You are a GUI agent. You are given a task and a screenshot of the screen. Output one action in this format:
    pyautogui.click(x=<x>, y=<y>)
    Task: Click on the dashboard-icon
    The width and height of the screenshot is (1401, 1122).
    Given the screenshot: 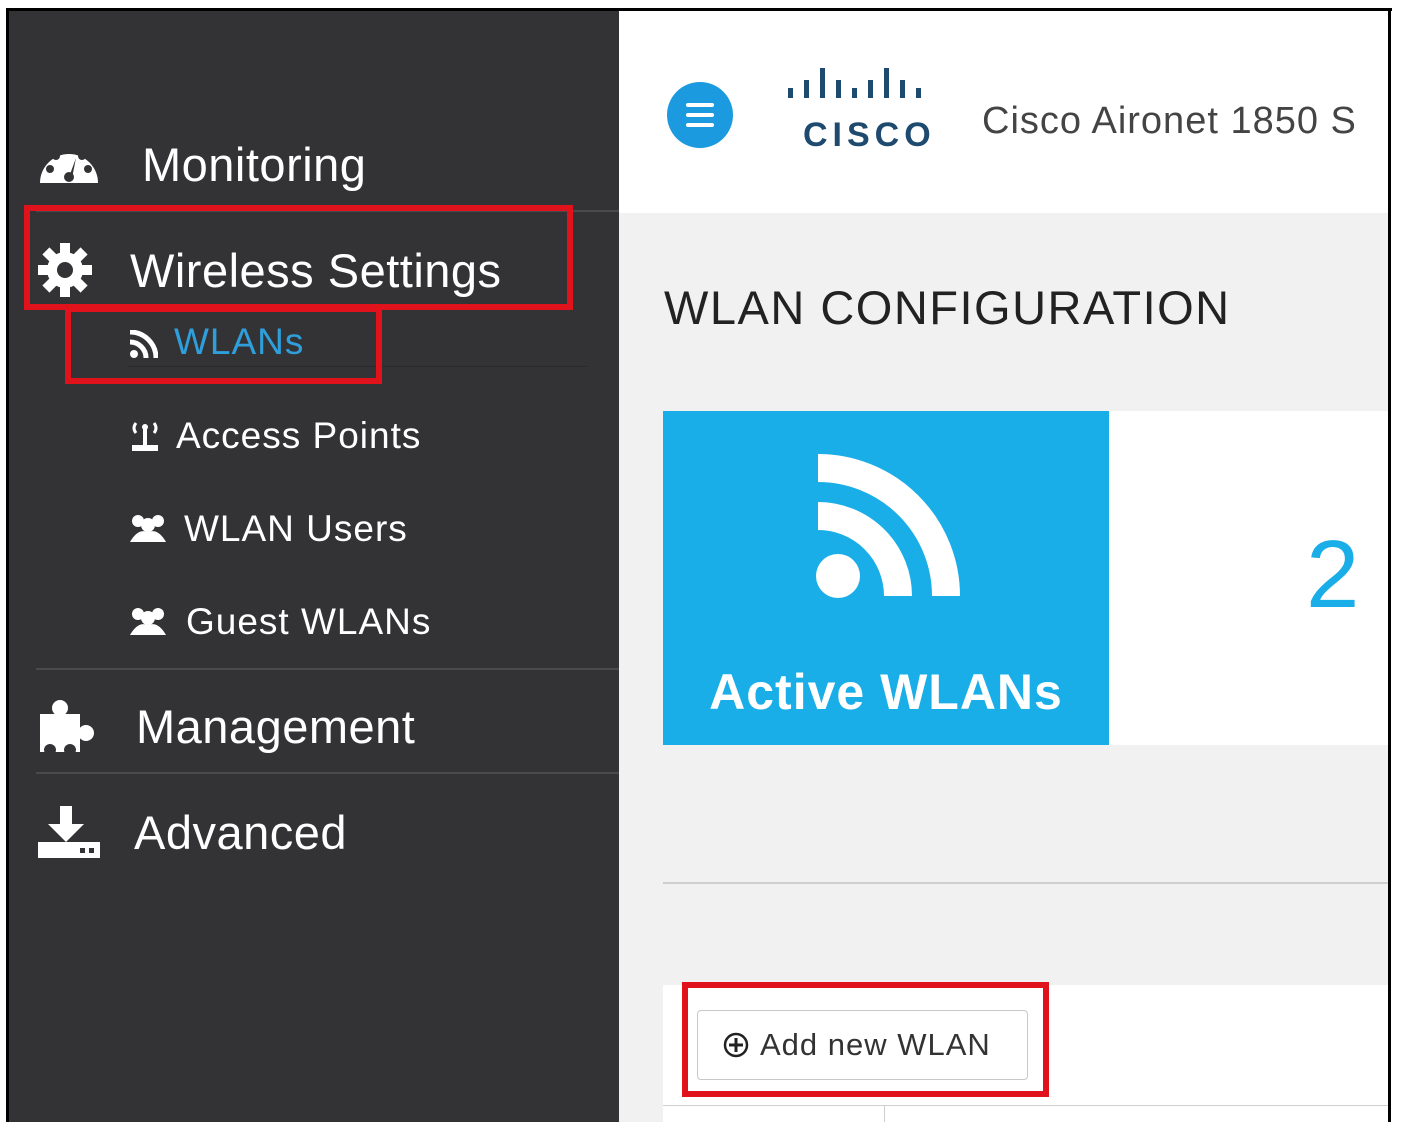 What is the action you would take?
    pyautogui.click(x=69, y=164)
    